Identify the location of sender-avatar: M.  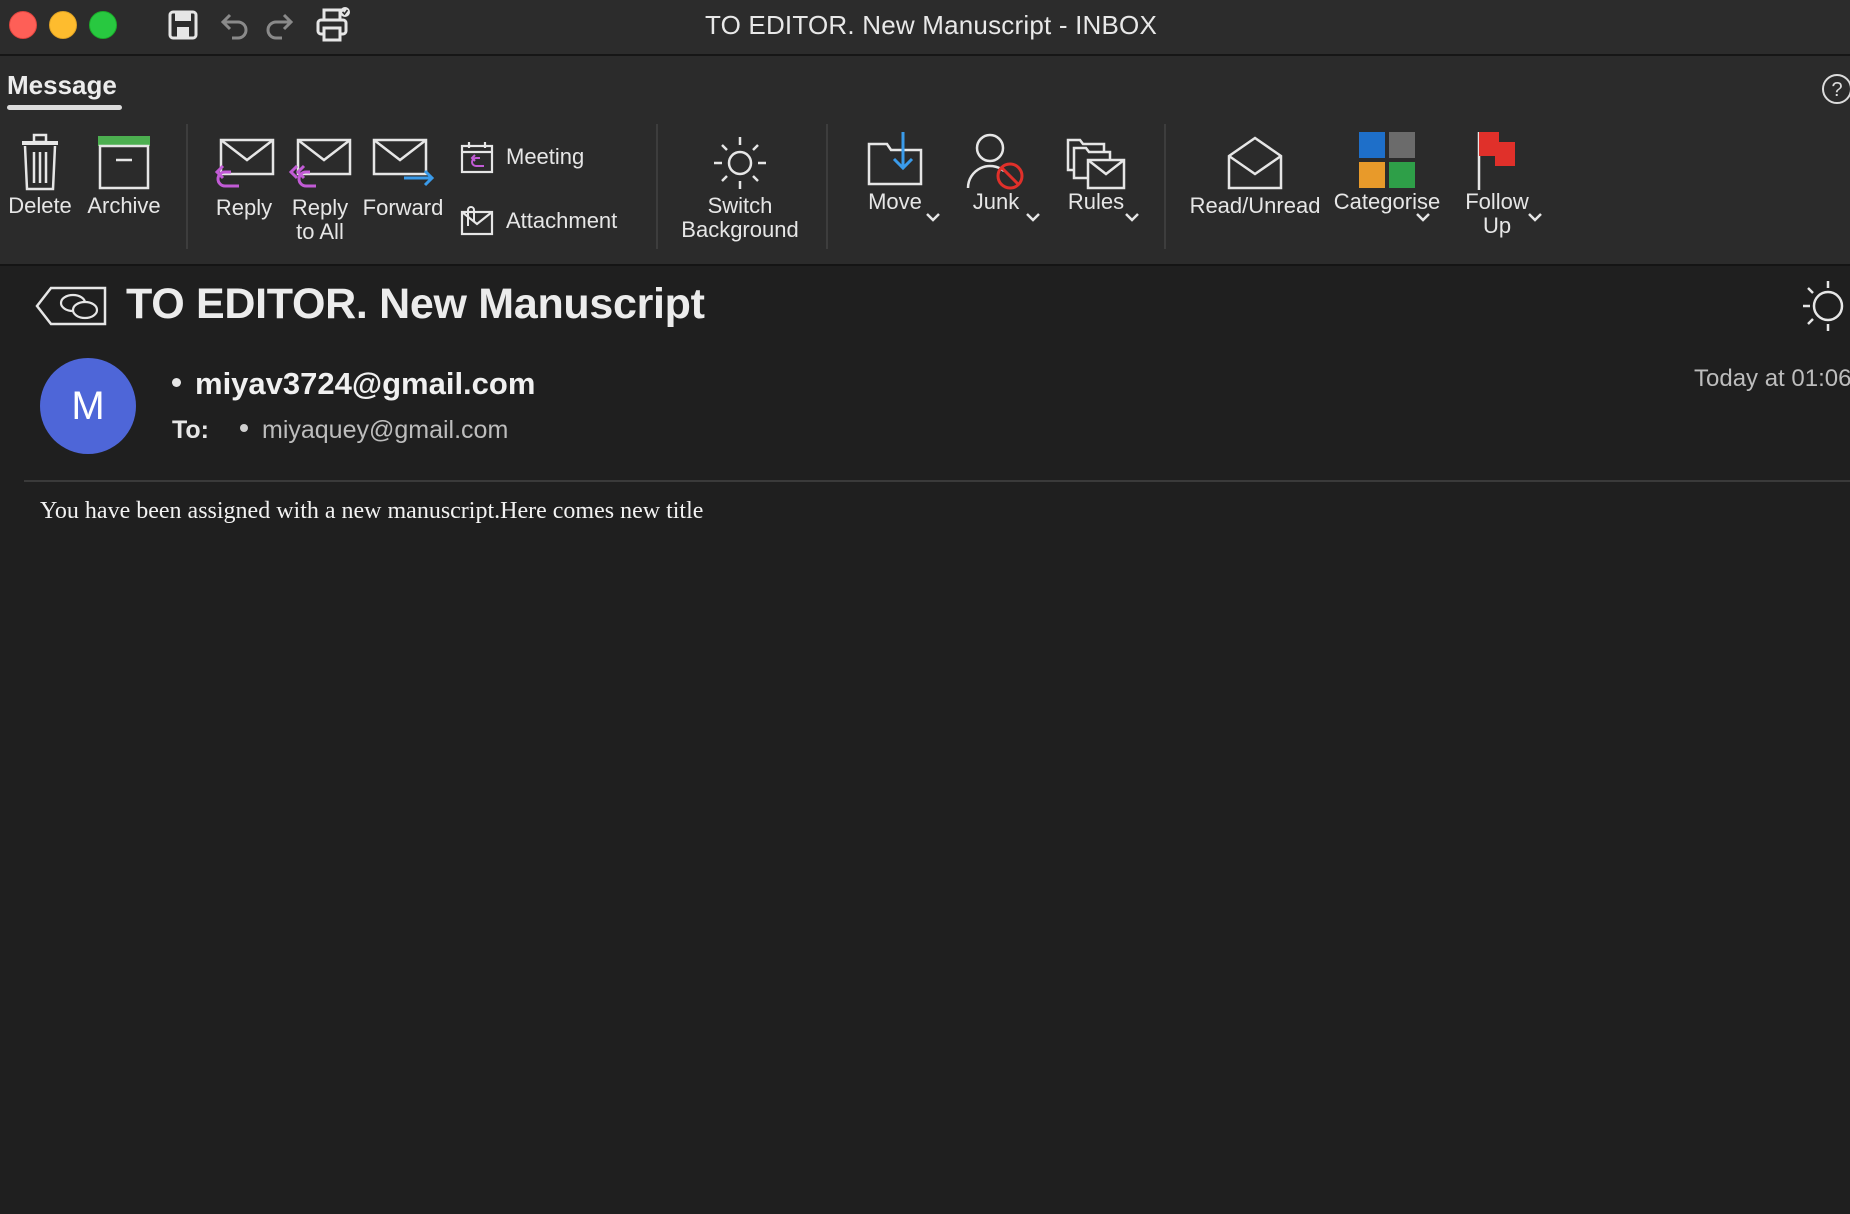
(88, 406).